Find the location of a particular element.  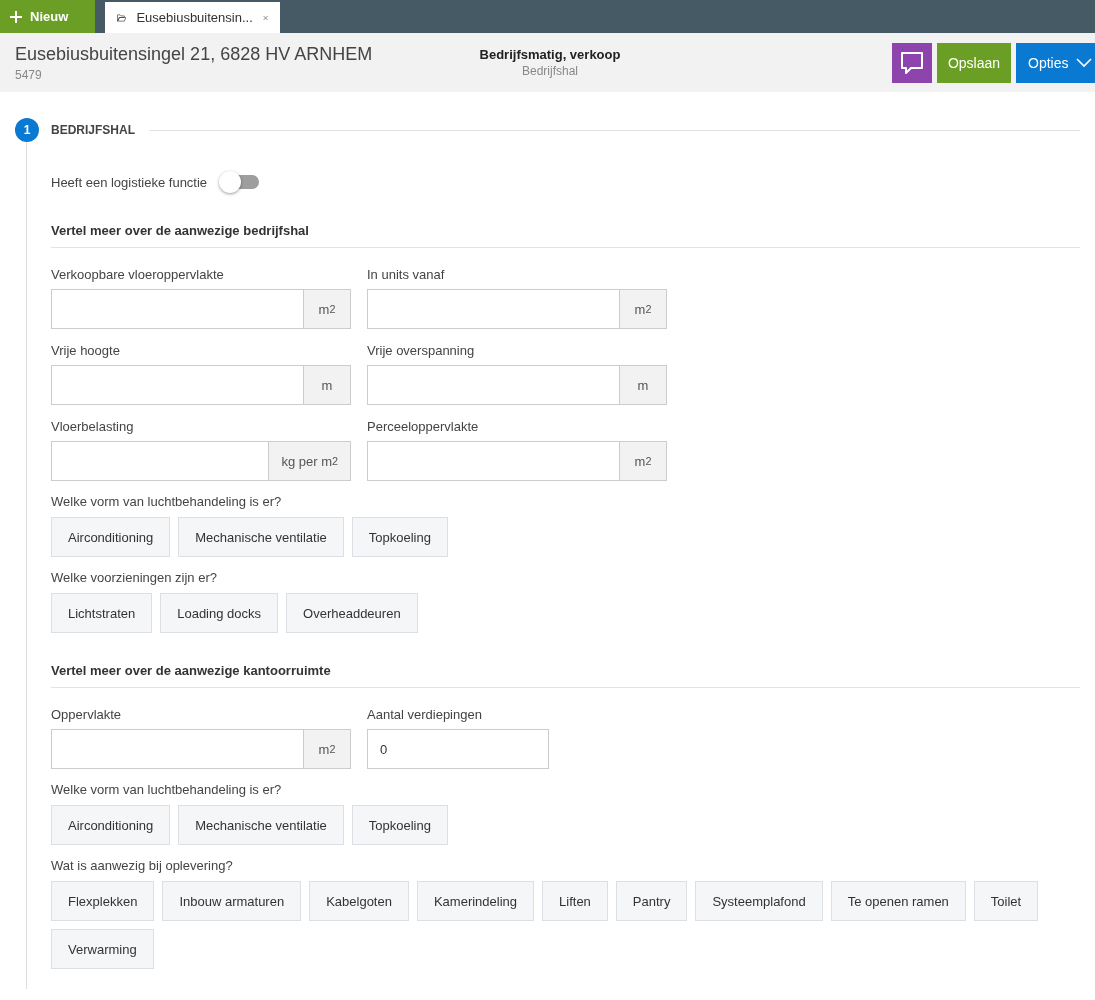

choice-button: Te openen ramen is located at coordinates (898, 901).